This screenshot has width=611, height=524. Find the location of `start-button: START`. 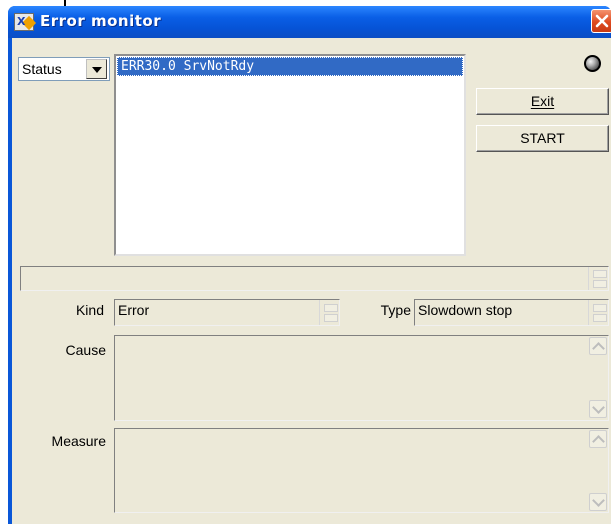

start-button: START is located at coordinates (542, 138).